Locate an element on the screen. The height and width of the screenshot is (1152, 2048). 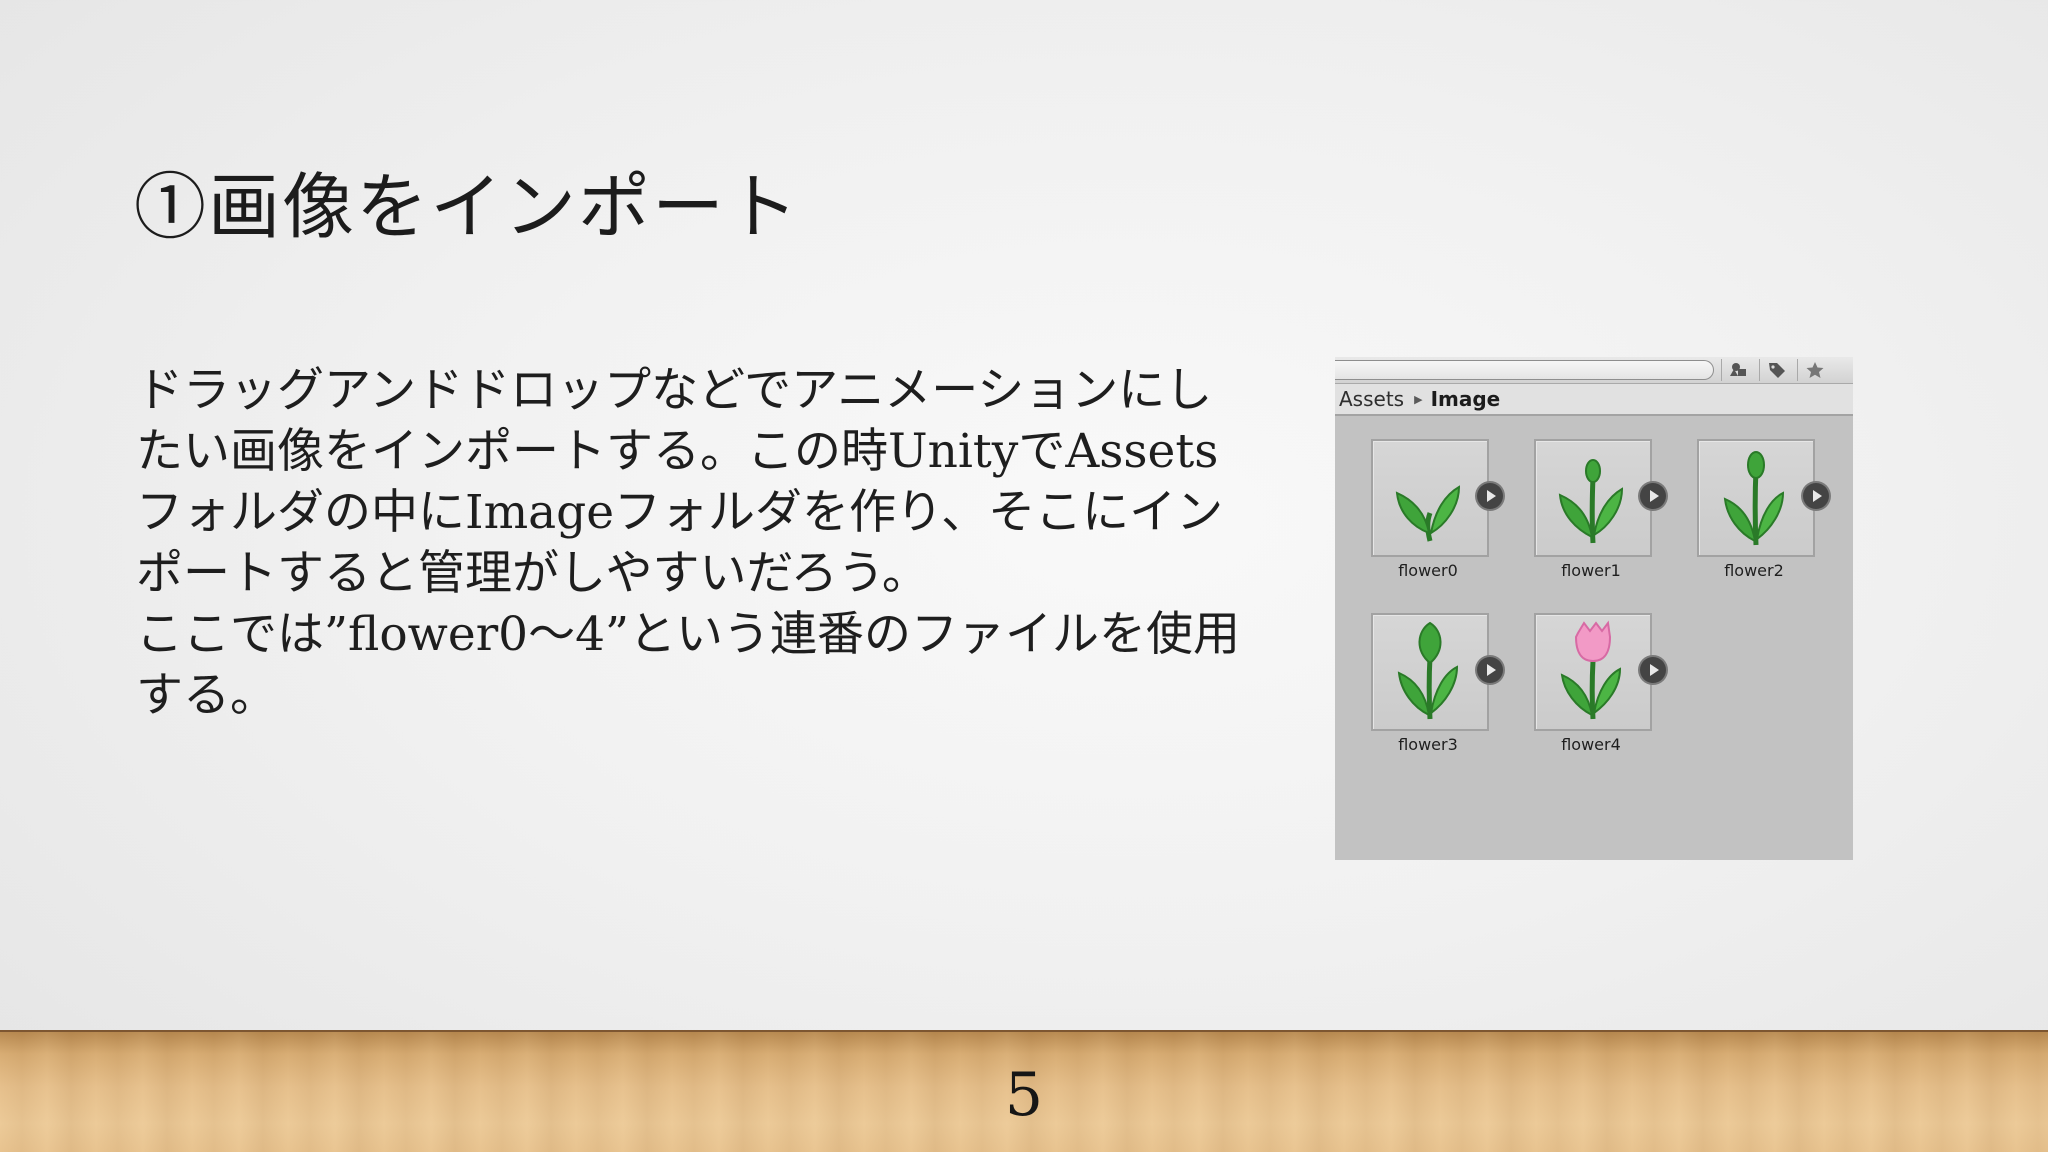
search-field is located at coordinates (1524, 370).